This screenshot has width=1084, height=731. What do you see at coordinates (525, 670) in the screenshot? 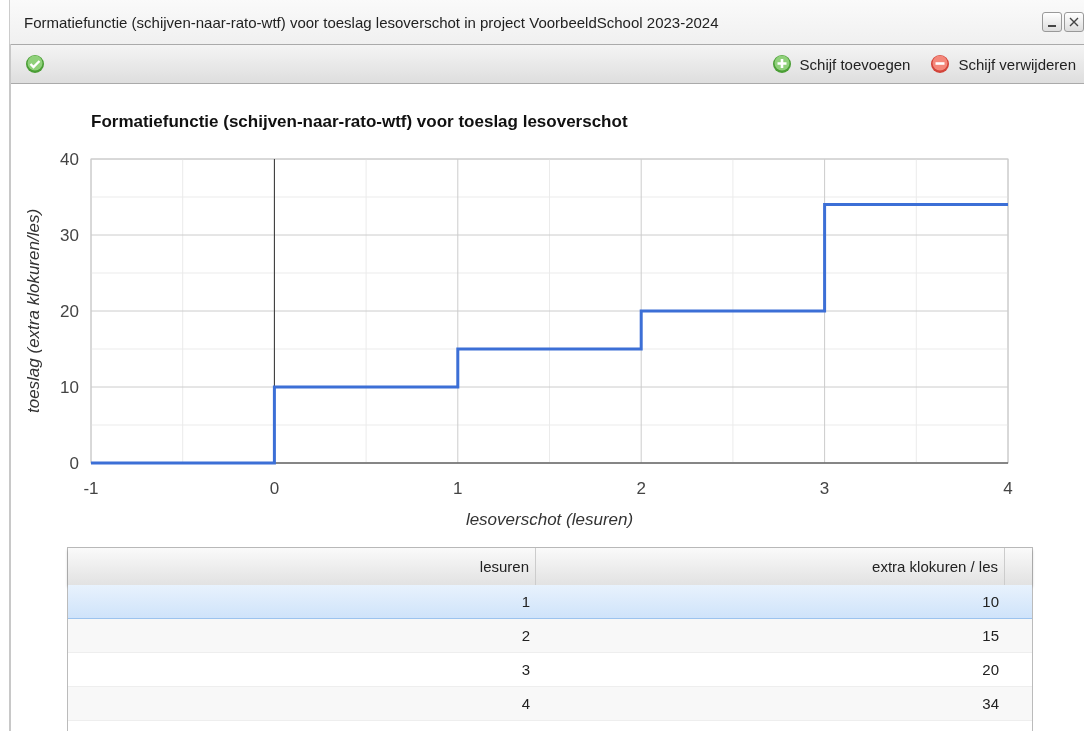
I see `table-cell-text: 3` at bounding box center [525, 670].